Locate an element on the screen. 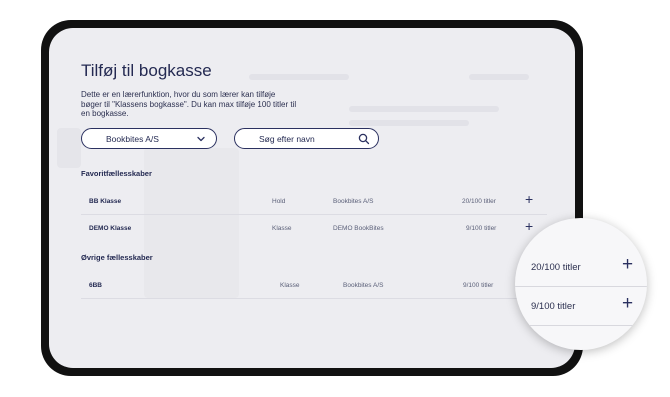 The height and width of the screenshot is (397, 670). search-icon is located at coordinates (364, 139).